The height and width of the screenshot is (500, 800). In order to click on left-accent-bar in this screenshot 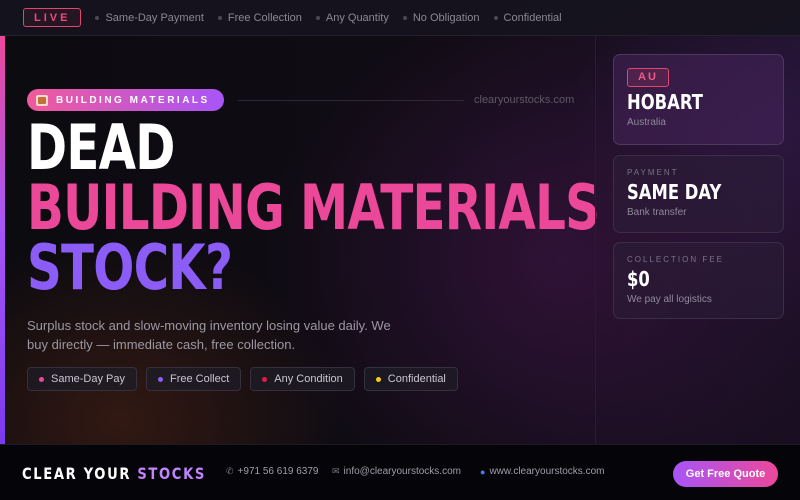, I will do `click(2, 240)`.